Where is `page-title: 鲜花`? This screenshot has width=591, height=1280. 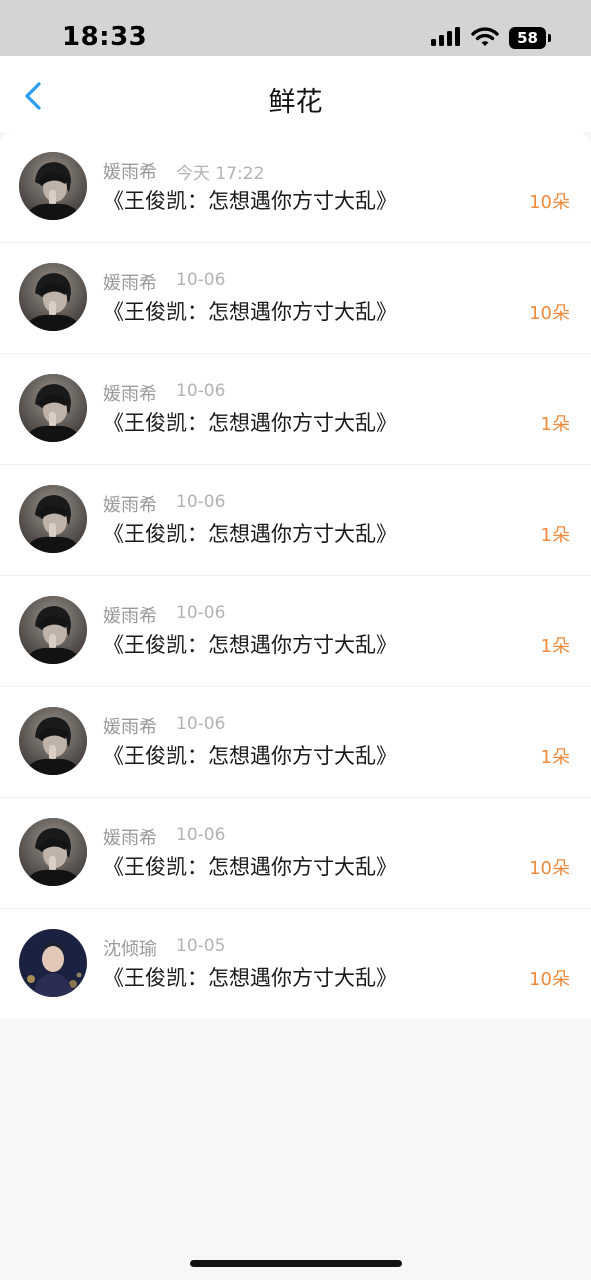
page-title: 鲜花 is located at coordinates (295, 102).